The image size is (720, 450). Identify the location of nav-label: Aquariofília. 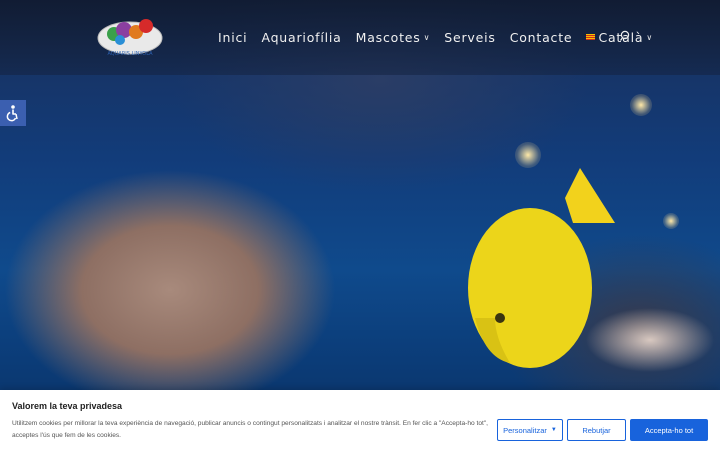
(301, 37).